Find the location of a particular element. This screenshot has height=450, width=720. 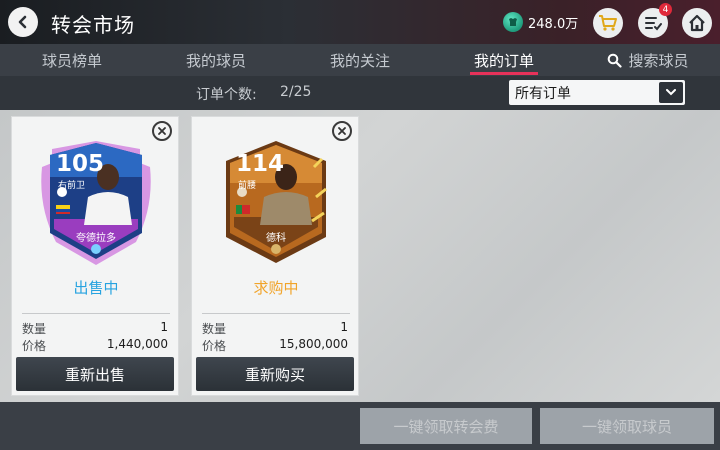

tab-my-players: 我的球员 is located at coordinates (216, 60).